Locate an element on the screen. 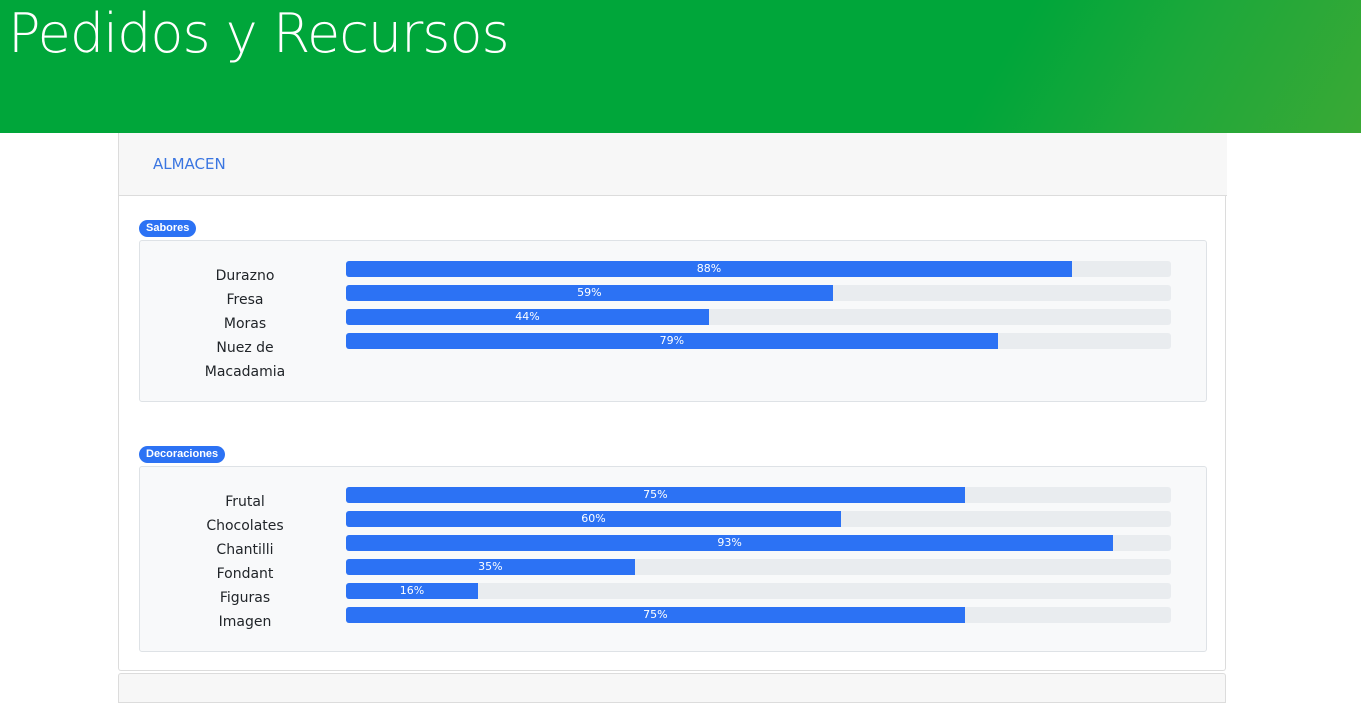  list-item: Fondant 35% is located at coordinates (674, 571).